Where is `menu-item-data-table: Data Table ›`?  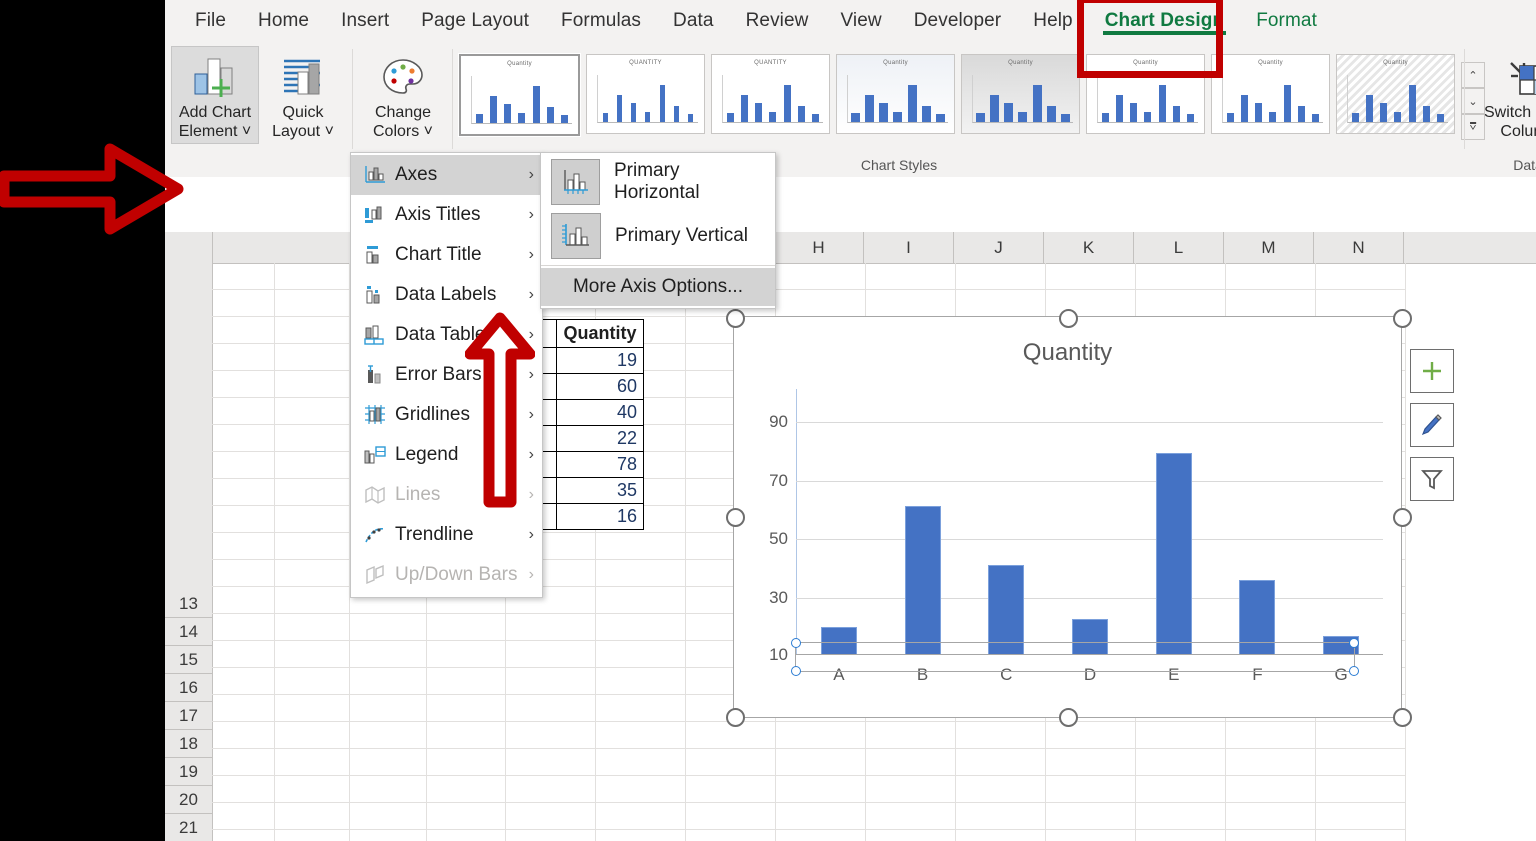 menu-item-data-table: Data Table › is located at coordinates (446, 335).